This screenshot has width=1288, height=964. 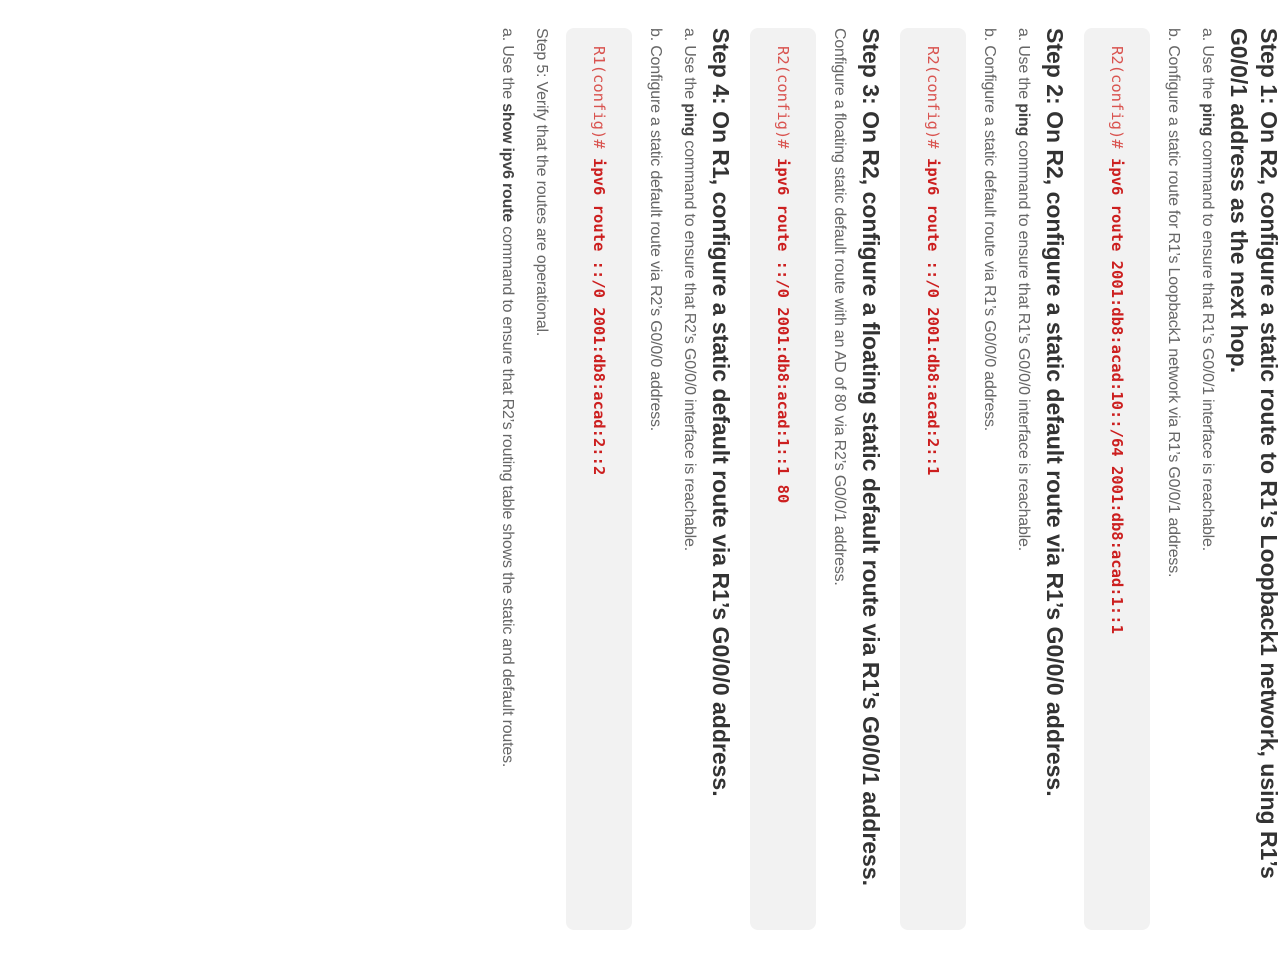 I want to click on step-2-a-prefix: a. Use the, so click(x=1023, y=66).